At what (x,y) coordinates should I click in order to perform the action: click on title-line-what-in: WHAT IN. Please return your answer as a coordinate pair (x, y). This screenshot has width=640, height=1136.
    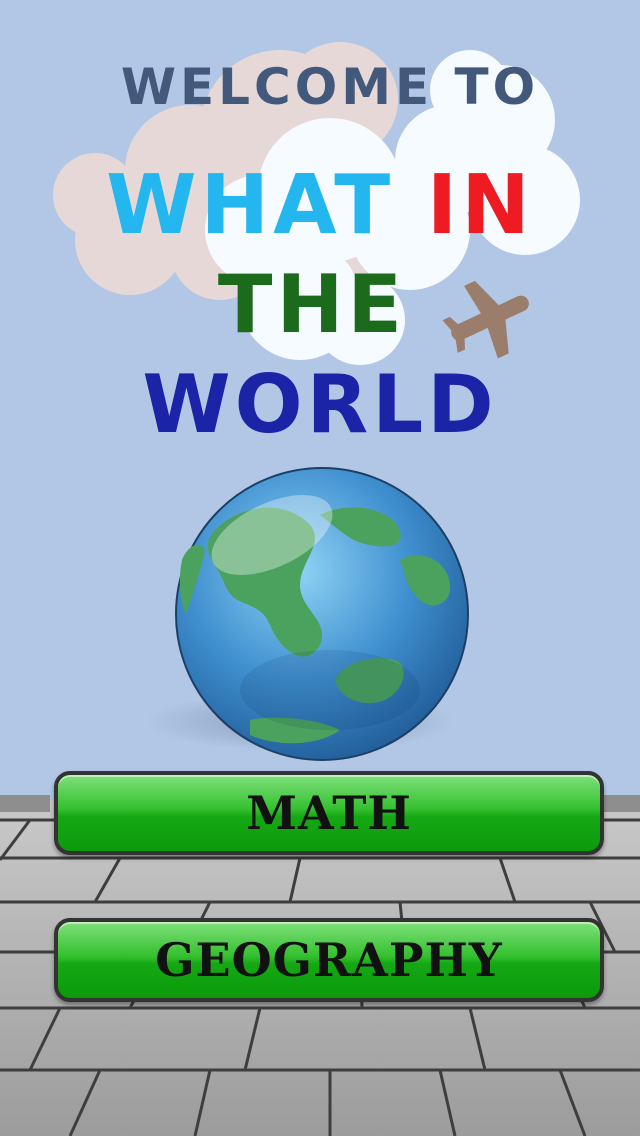
    Looking at the image, I should click on (320, 205).